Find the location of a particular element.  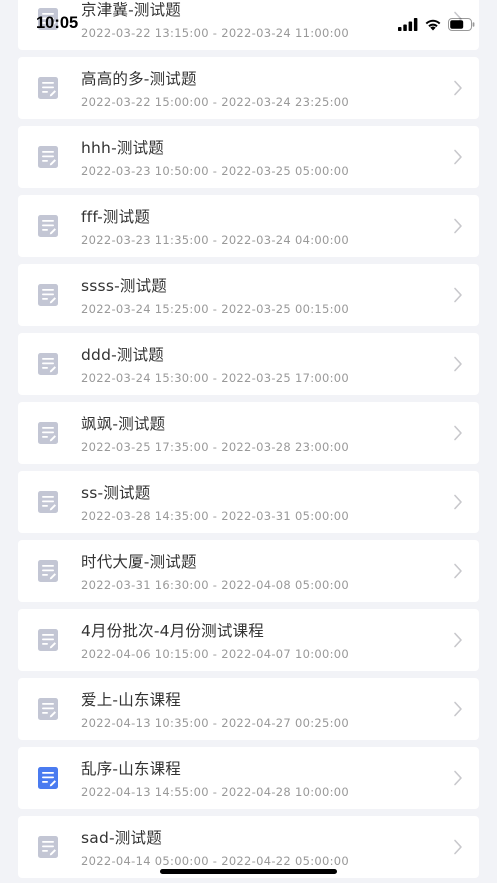

course-title: sad-测试题 is located at coordinates (121, 838).